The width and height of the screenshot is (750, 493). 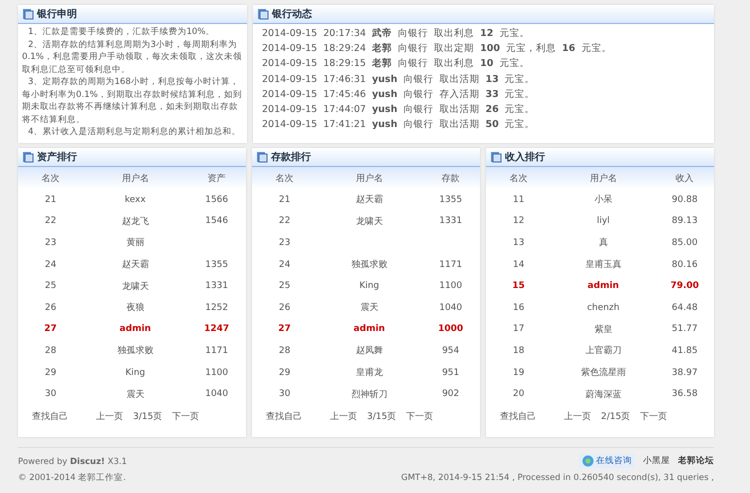 I want to click on value-cell: 80.16, so click(x=685, y=265).